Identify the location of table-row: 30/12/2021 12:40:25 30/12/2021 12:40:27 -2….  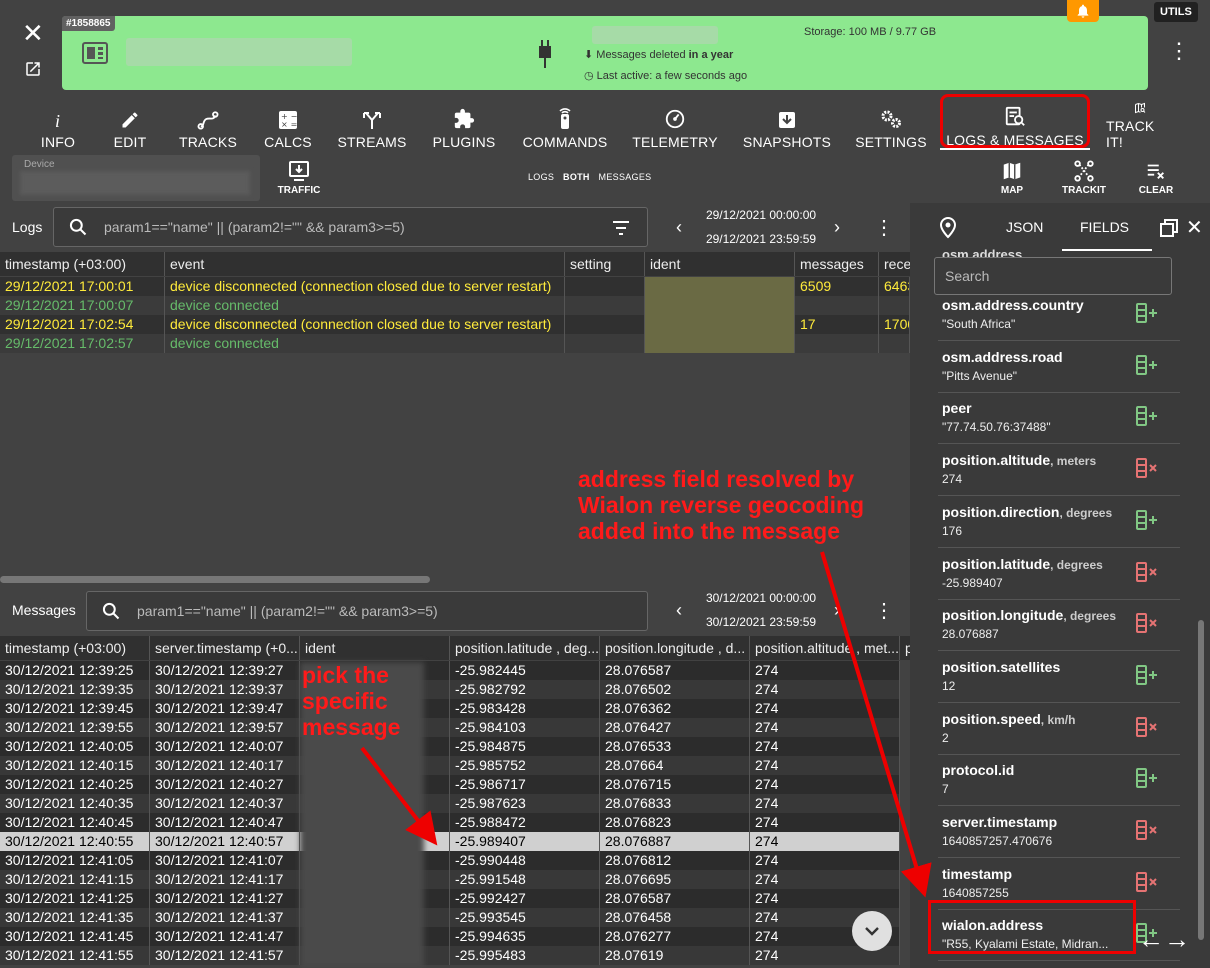
(450, 784).